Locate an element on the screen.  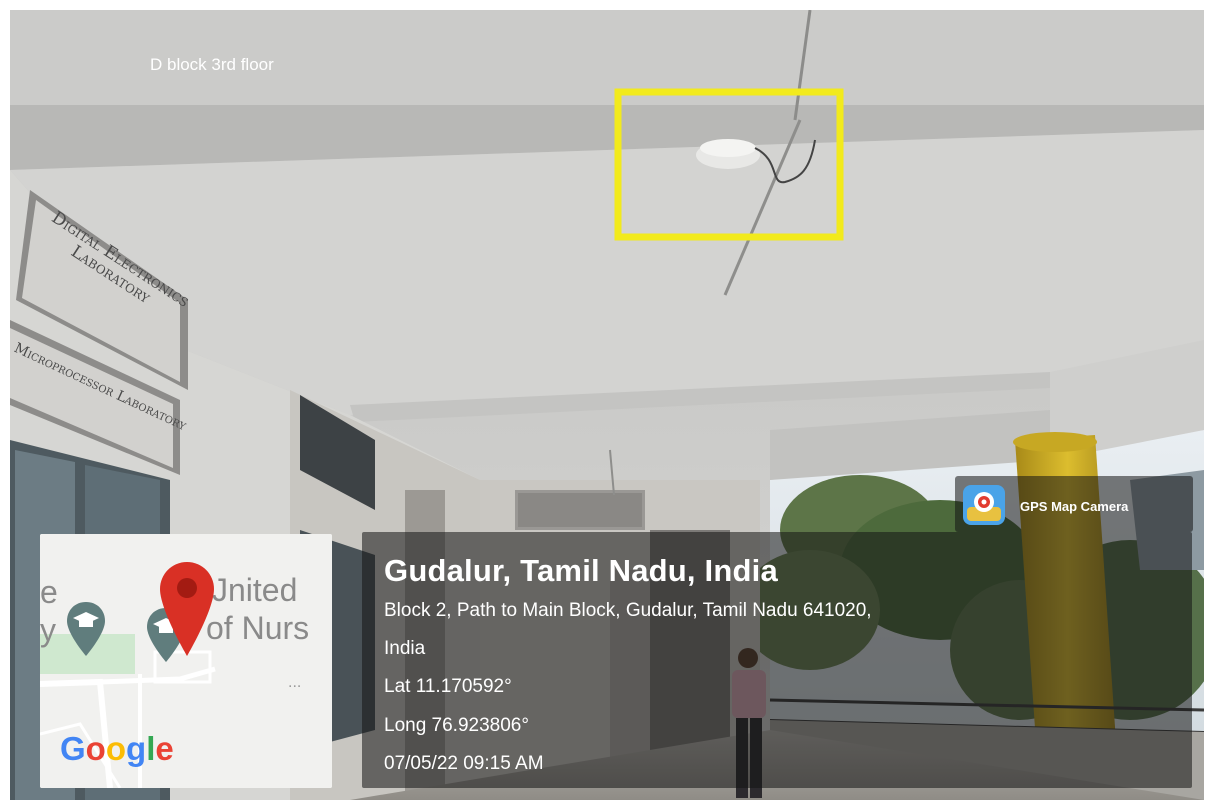
app-name: GPS Map Camera is located at coordinates (1074, 506).